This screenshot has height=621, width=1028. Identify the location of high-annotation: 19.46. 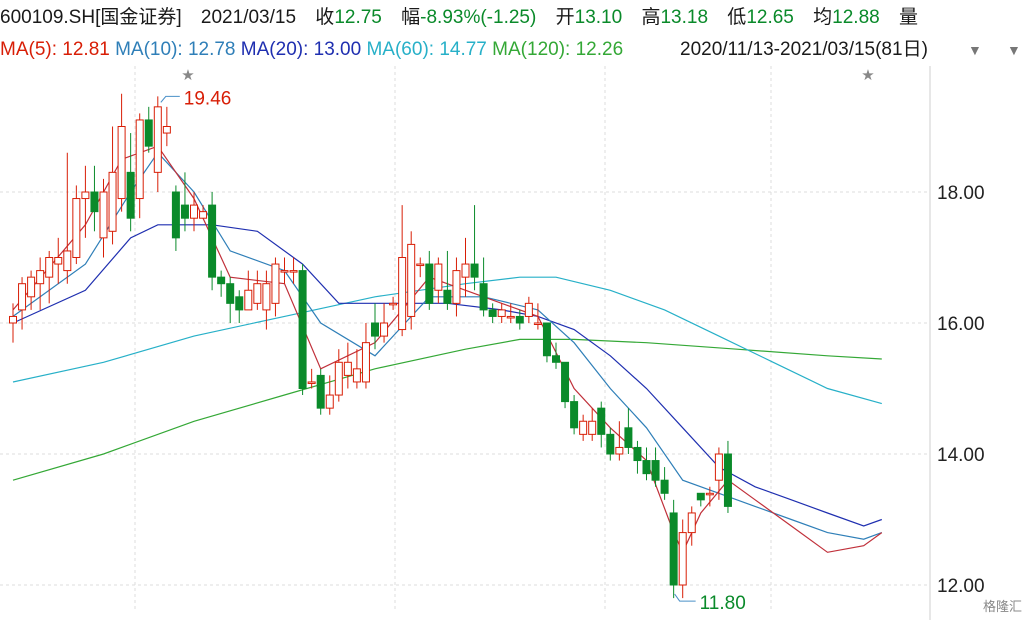
(208, 98).